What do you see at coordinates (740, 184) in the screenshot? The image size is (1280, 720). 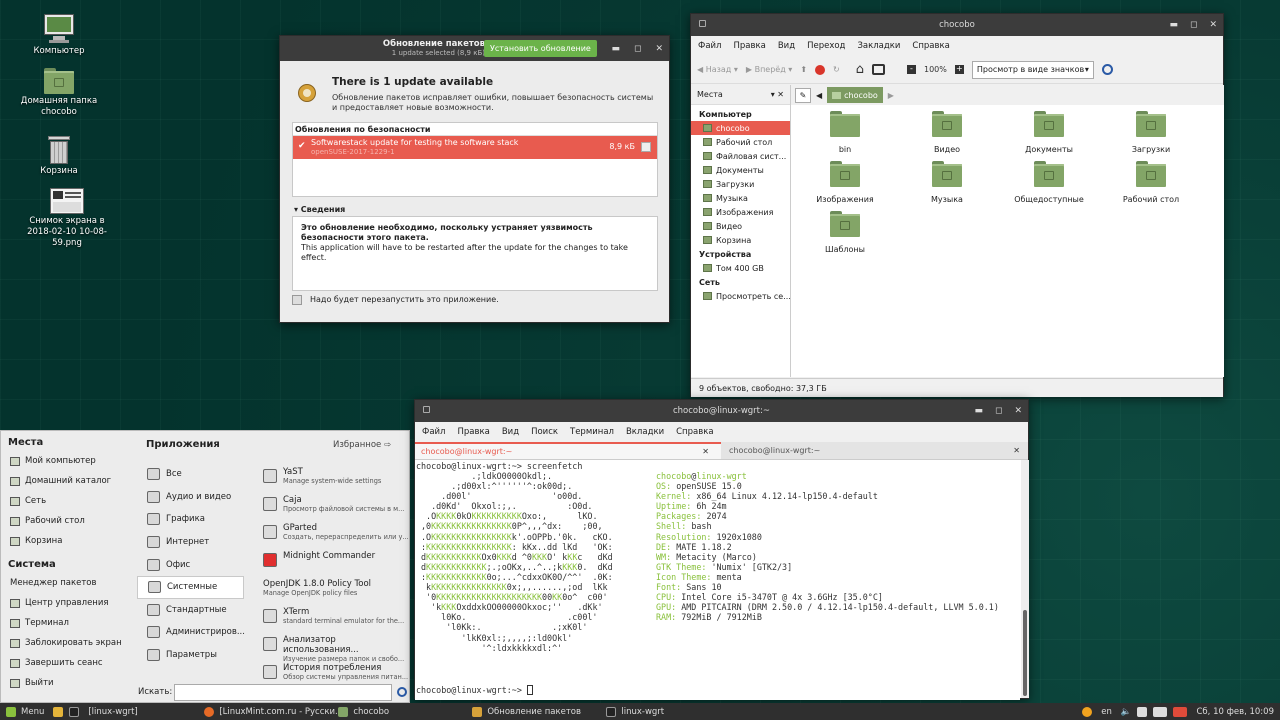 I see `sidebar-item: Загрузки` at bounding box center [740, 184].